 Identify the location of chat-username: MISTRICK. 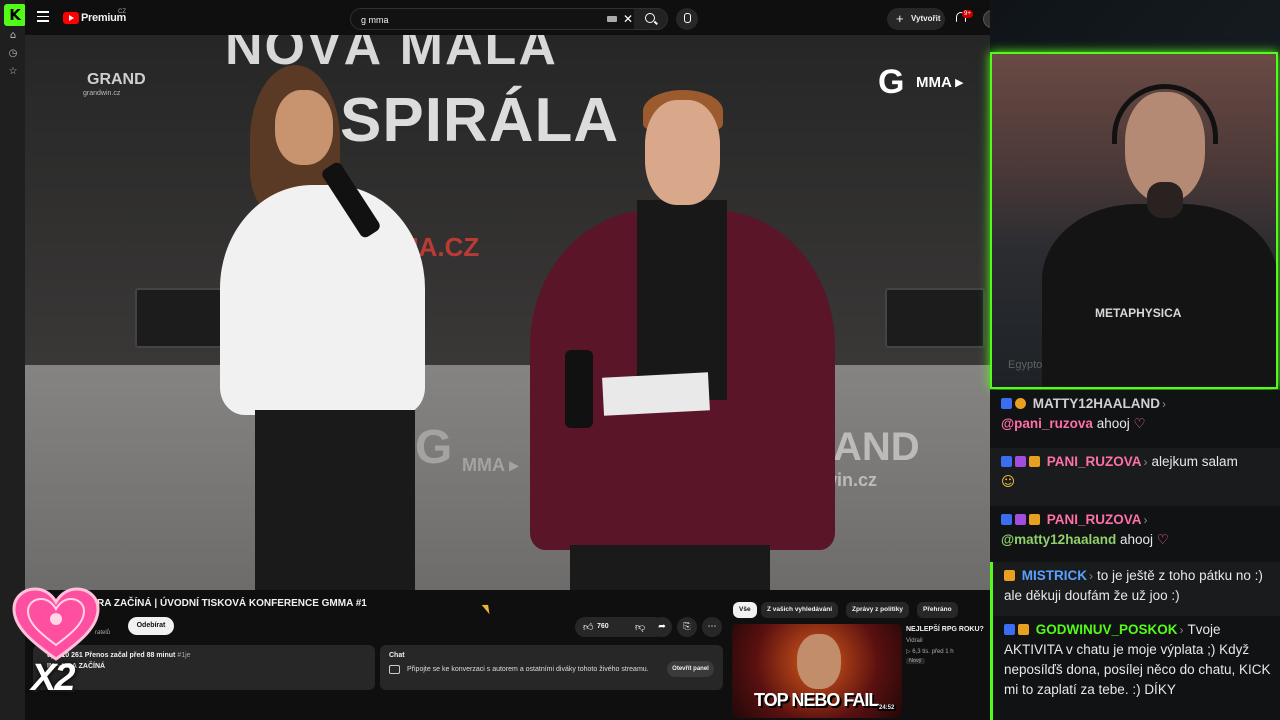
(1054, 575).